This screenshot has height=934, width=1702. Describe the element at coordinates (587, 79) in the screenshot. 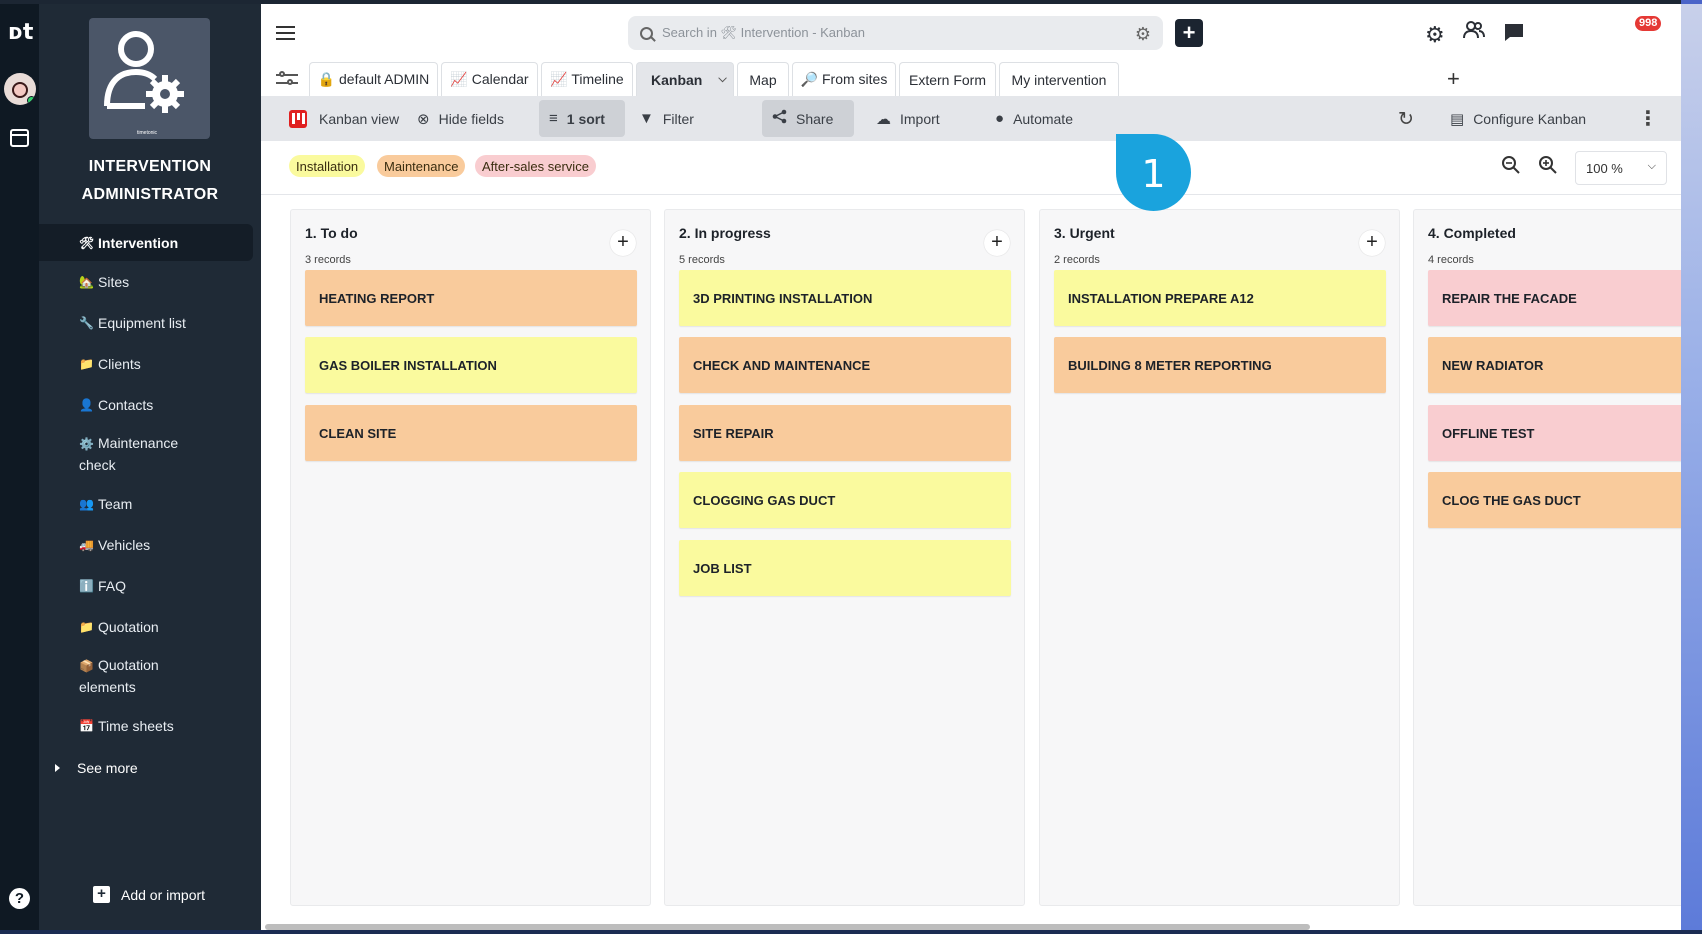

I see `tab-timeline: 📈 Timeline` at that location.